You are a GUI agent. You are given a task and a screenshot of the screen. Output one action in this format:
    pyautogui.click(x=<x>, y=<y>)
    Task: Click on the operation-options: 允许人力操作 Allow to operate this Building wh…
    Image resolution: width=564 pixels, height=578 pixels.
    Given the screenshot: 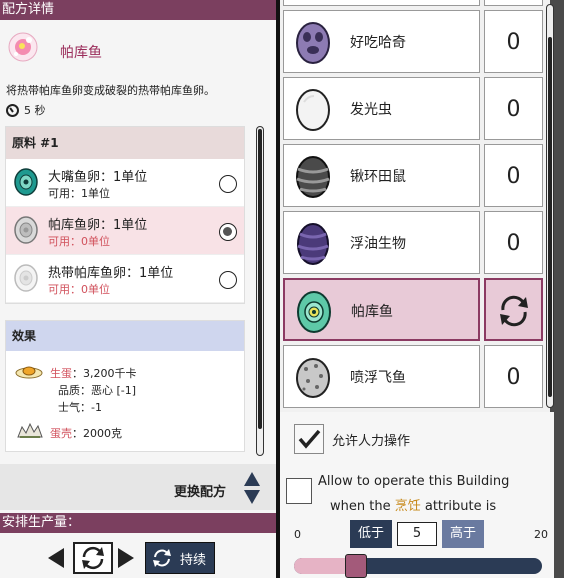 What is the action you would take?
    pyautogui.click(x=417, y=495)
    